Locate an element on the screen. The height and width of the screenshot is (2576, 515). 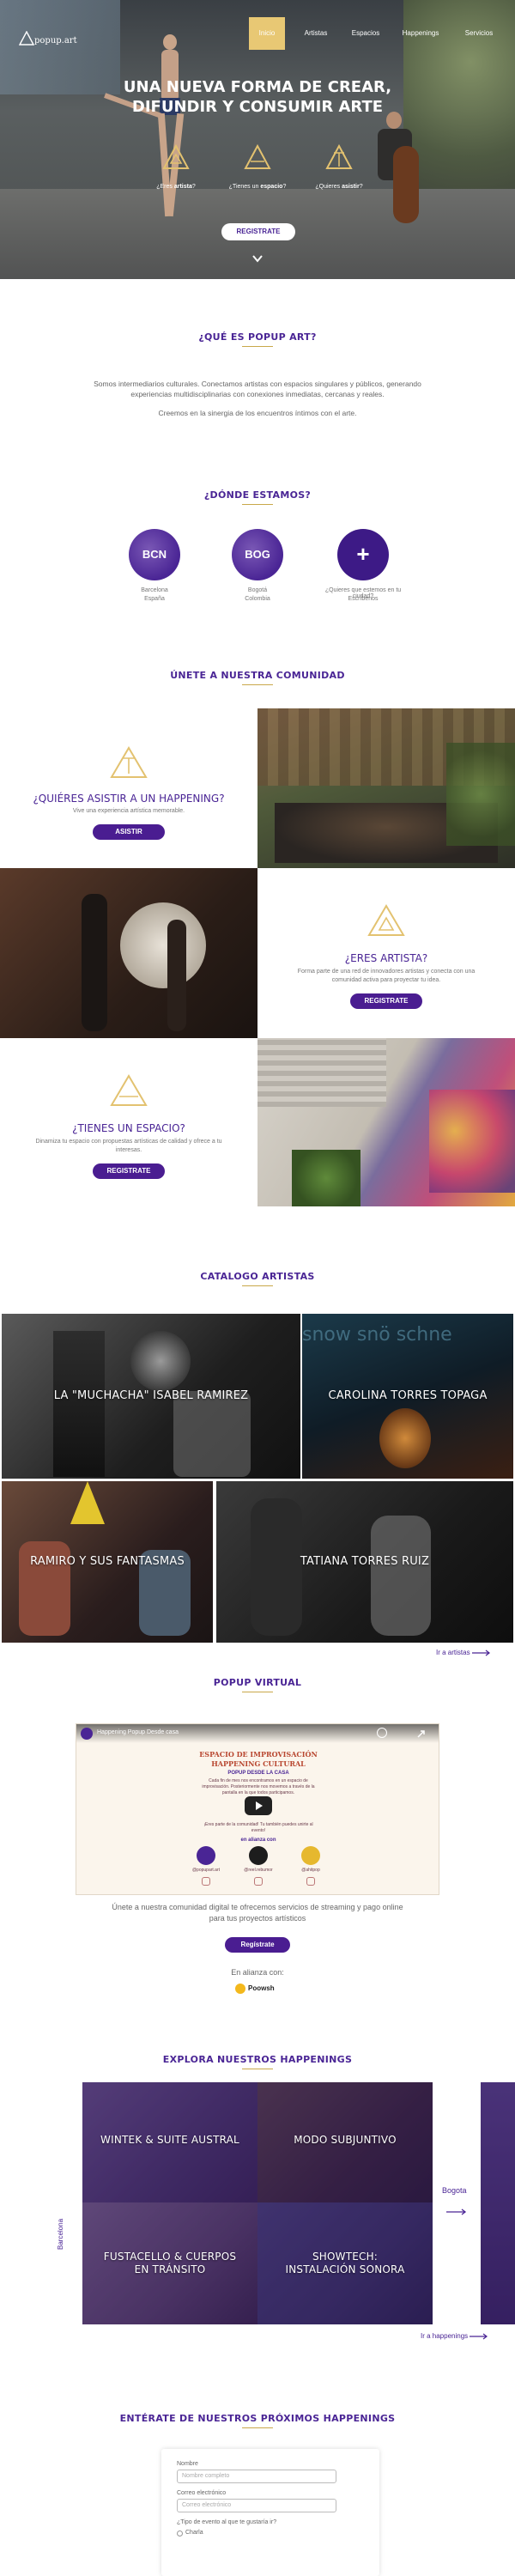
hero-cellist-figure is located at coordinates (394, 172).